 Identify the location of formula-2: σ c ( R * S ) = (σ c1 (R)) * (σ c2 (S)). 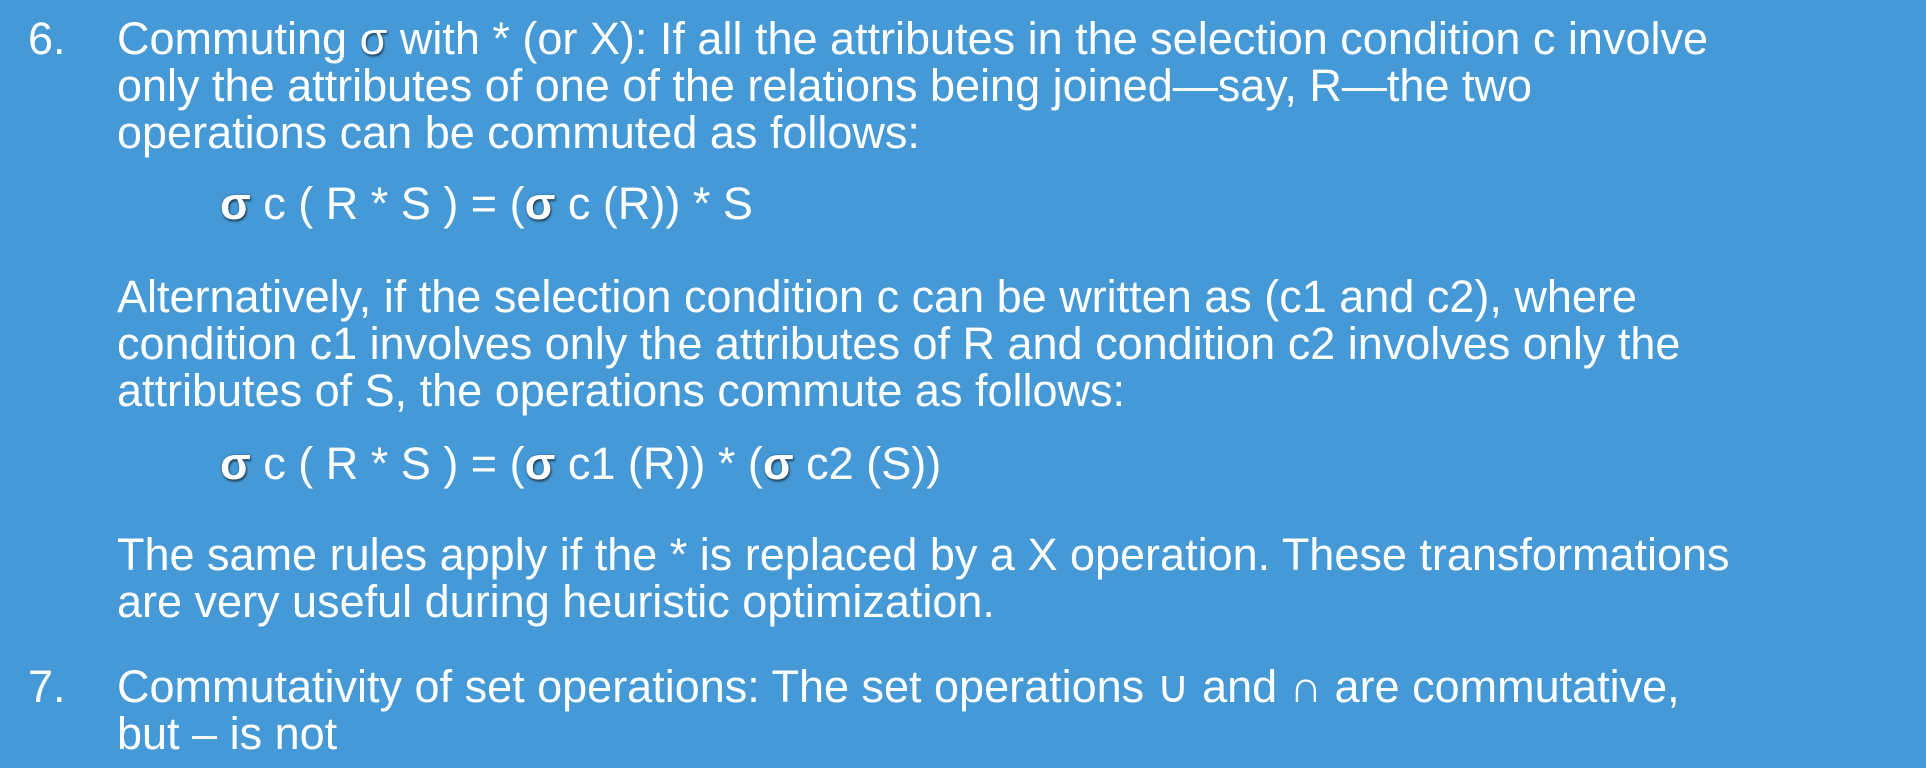
(580, 464).